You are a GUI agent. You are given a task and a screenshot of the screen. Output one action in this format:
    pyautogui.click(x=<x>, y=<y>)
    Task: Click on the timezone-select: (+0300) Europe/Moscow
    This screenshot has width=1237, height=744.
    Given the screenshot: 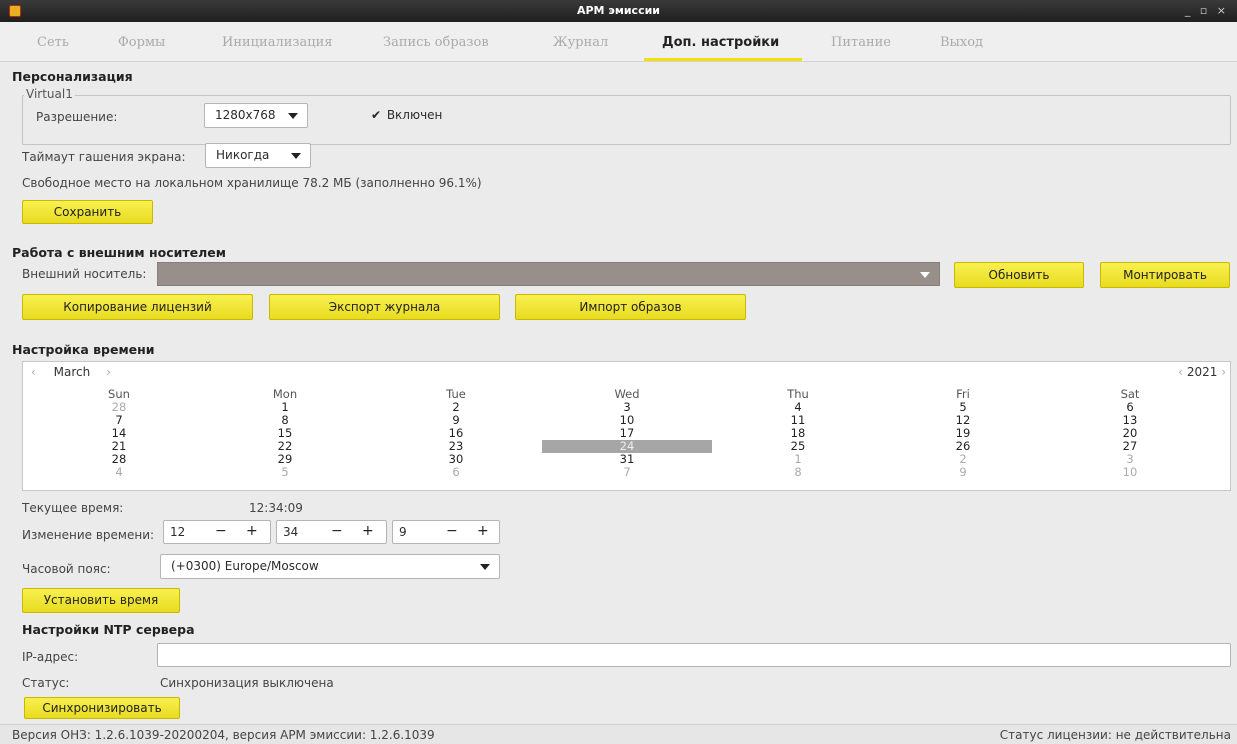 What is the action you would take?
    pyautogui.click(x=330, y=566)
    